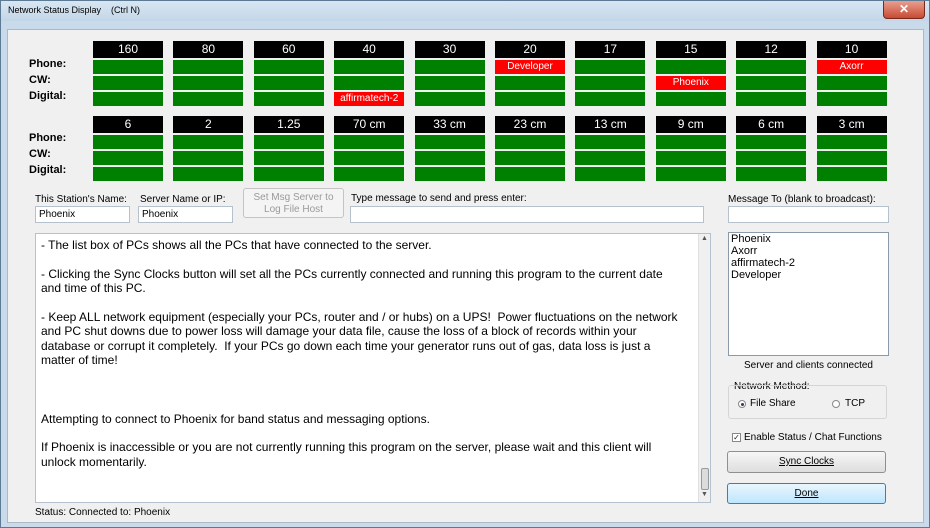  Describe the element at coordinates (771, 124) in the screenshot. I see `band-header: 6 cm` at that location.